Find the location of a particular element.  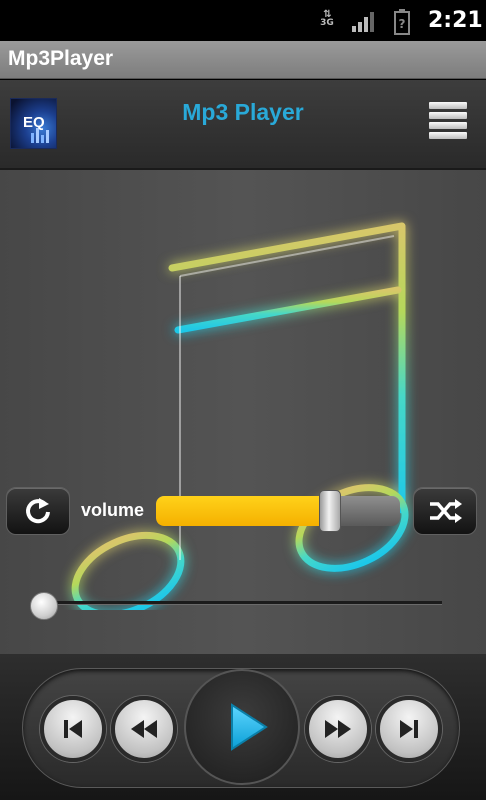

shuffle-icon is located at coordinates (446, 511).